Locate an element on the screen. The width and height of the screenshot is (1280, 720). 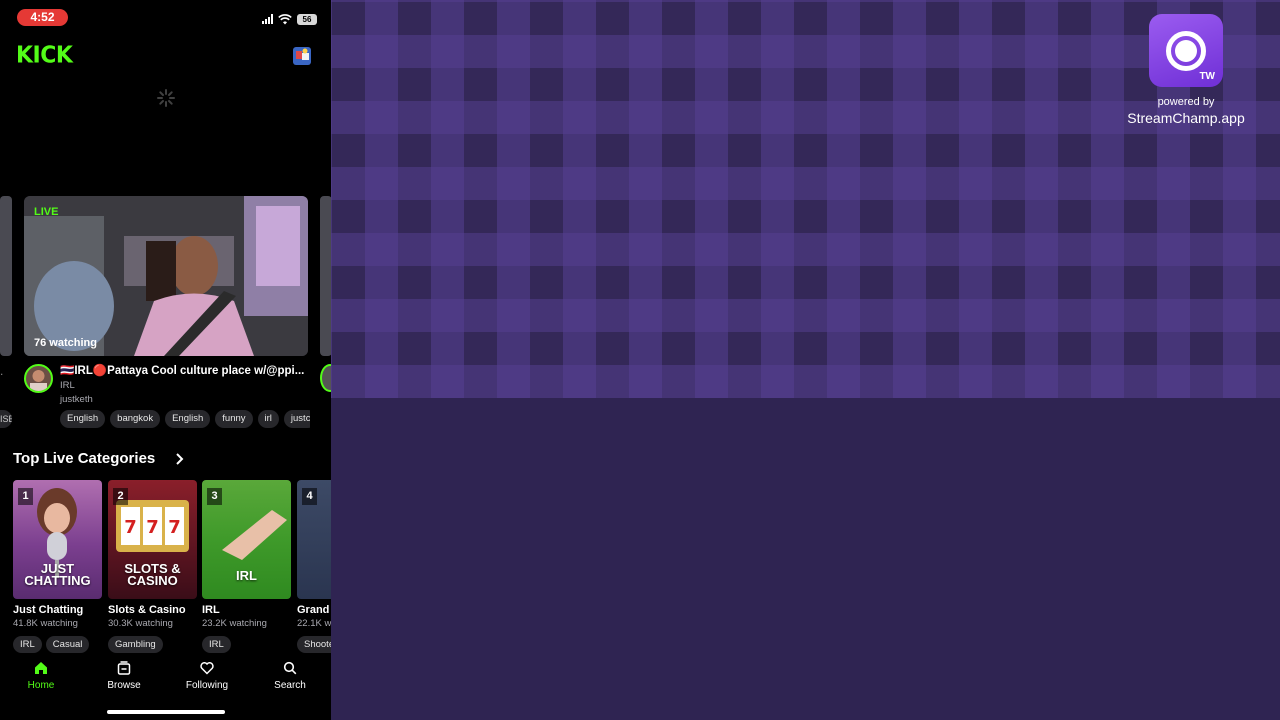
profile-avatar-icon is located at coordinates (302, 56).